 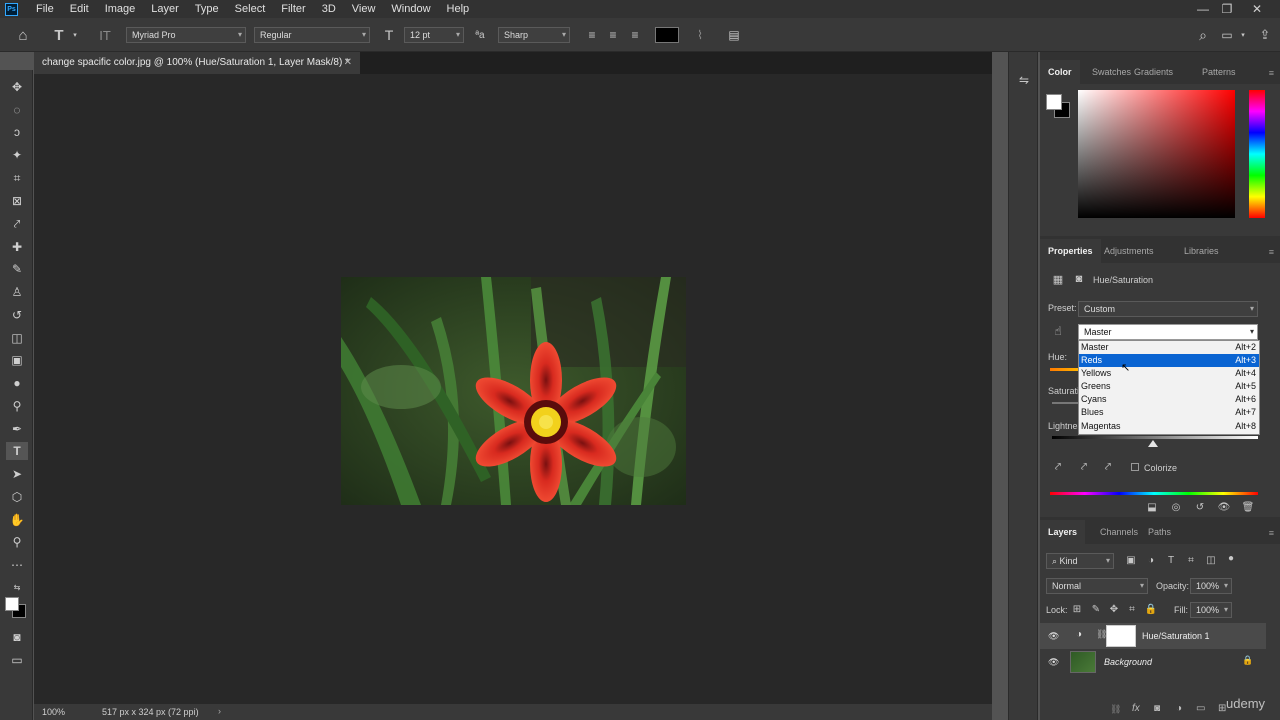 What do you see at coordinates (410, 9) in the screenshot?
I see `menu-window: Window` at bounding box center [410, 9].